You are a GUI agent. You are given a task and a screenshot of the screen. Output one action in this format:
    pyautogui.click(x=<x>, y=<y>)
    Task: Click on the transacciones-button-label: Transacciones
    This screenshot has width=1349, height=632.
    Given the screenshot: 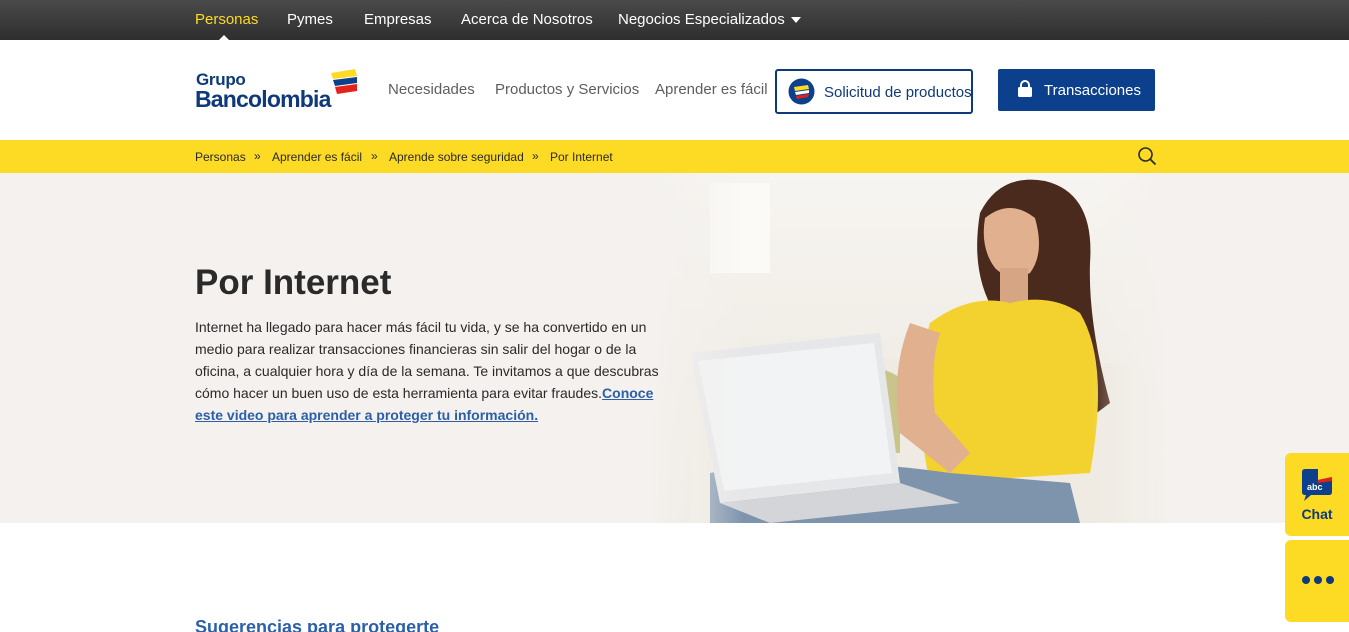 What is the action you would take?
    pyautogui.click(x=1092, y=90)
    